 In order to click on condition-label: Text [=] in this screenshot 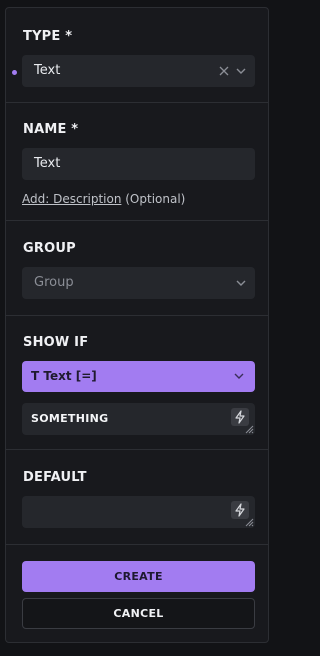, I will do `click(70, 376)`.